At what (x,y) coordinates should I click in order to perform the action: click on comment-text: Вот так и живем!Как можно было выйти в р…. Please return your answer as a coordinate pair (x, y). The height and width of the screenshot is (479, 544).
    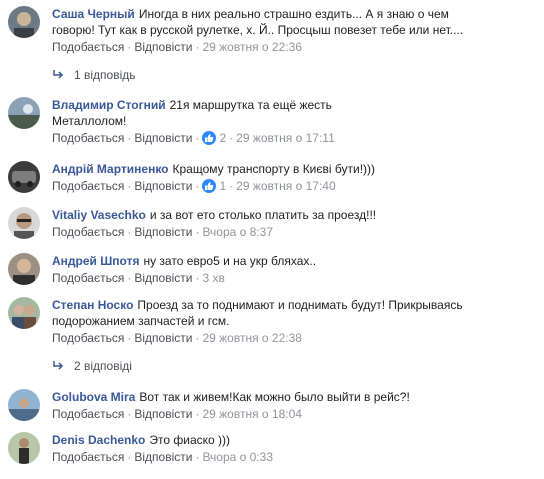
    Looking at the image, I should click on (274, 397).